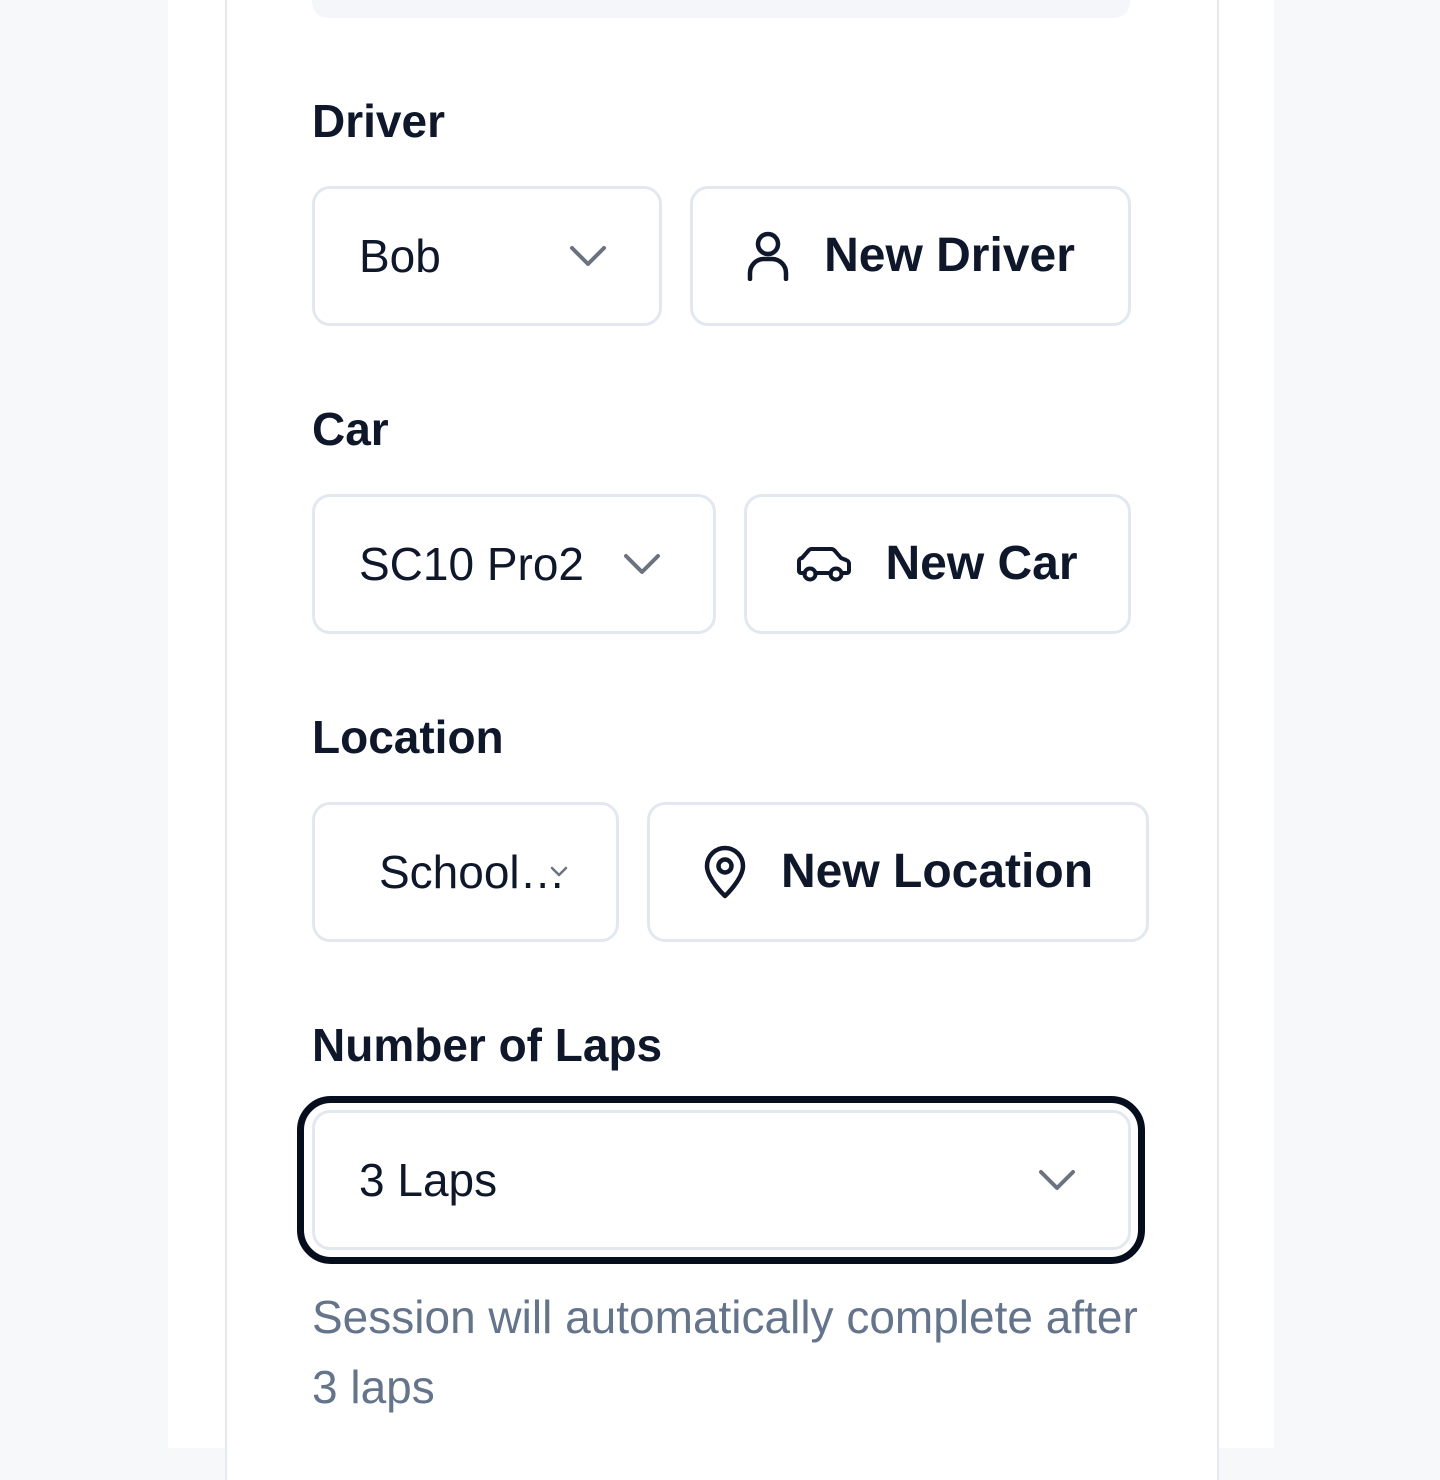  Describe the element at coordinates (487, 1045) in the screenshot. I see `laps-label: Number of Laps` at that location.